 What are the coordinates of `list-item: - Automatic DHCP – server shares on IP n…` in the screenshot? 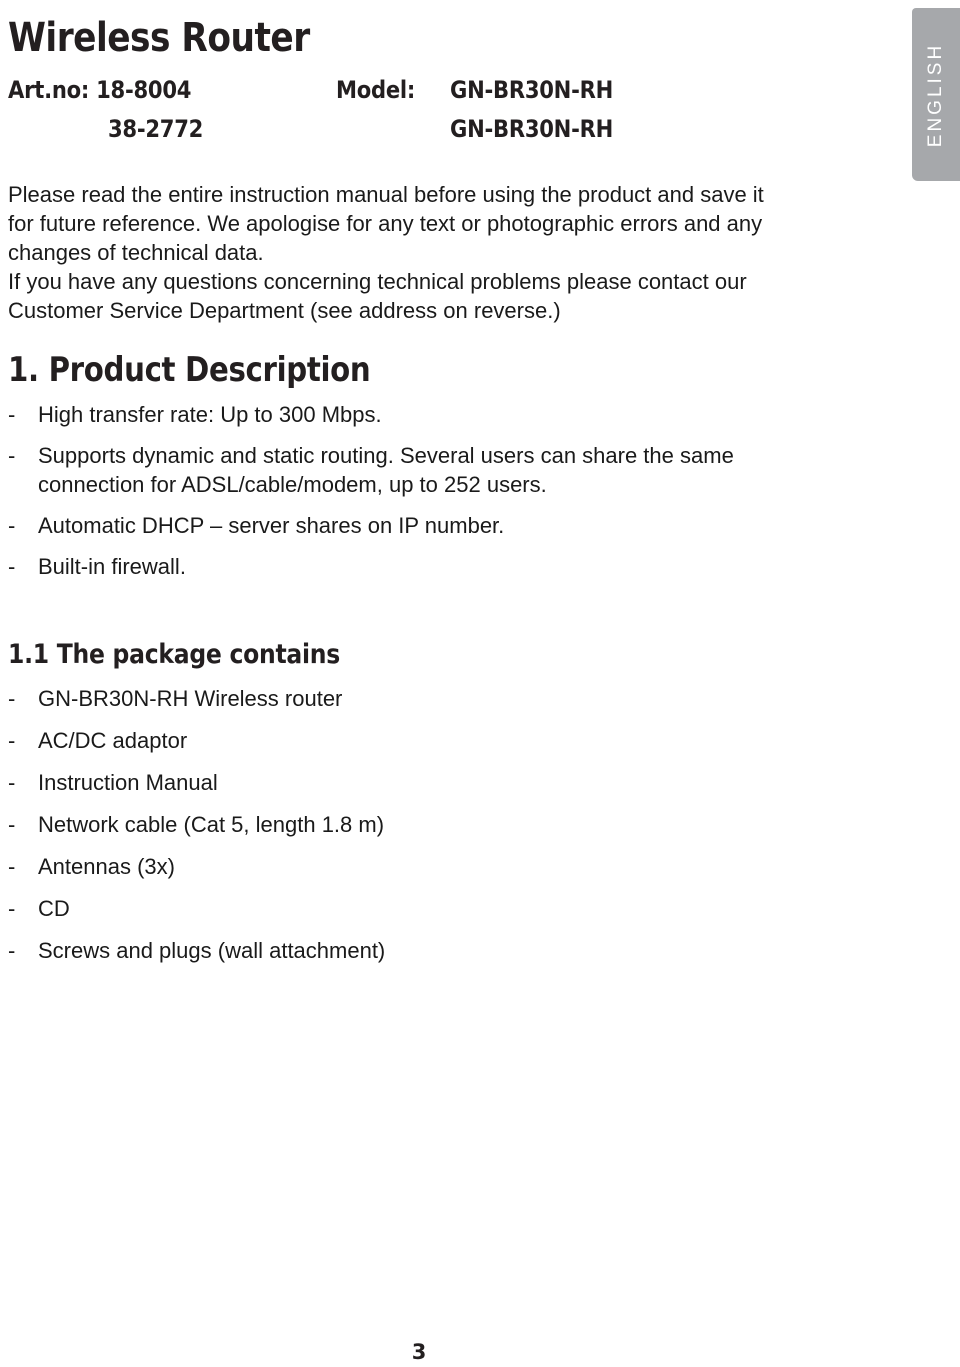 It's located at (413, 525).